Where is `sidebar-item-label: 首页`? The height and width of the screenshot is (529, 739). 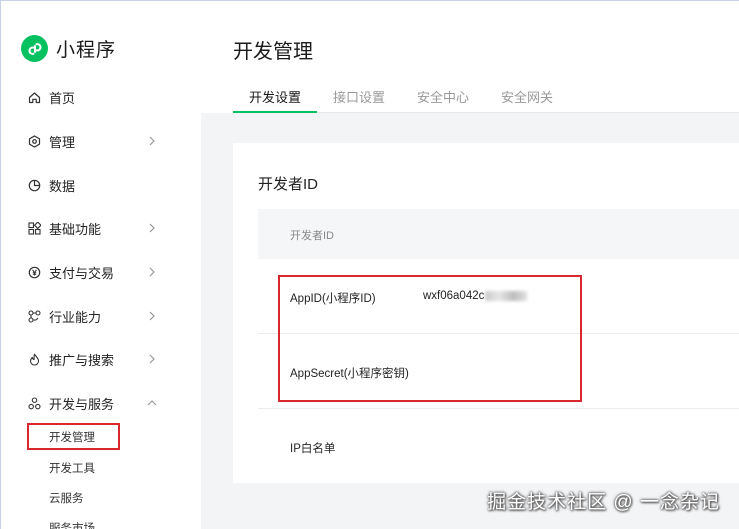
sidebar-item-label: 首页 is located at coordinates (62, 98).